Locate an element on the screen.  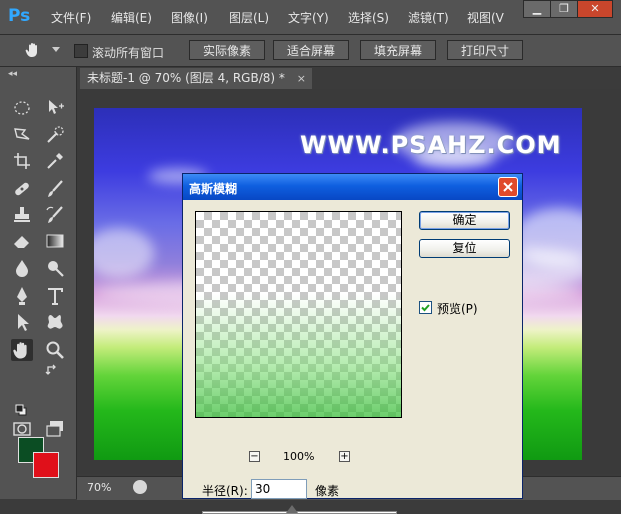
eyedropper-icon is located at coordinates (55, 161).